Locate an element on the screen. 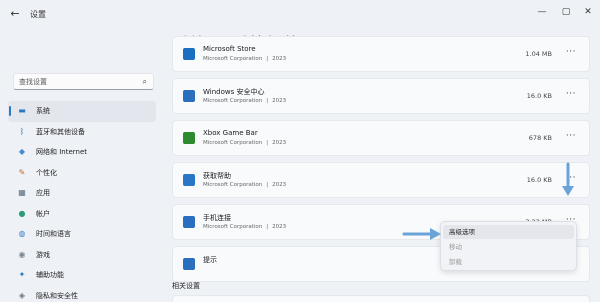  component-name: Windows 安全中心 is located at coordinates (234, 92).